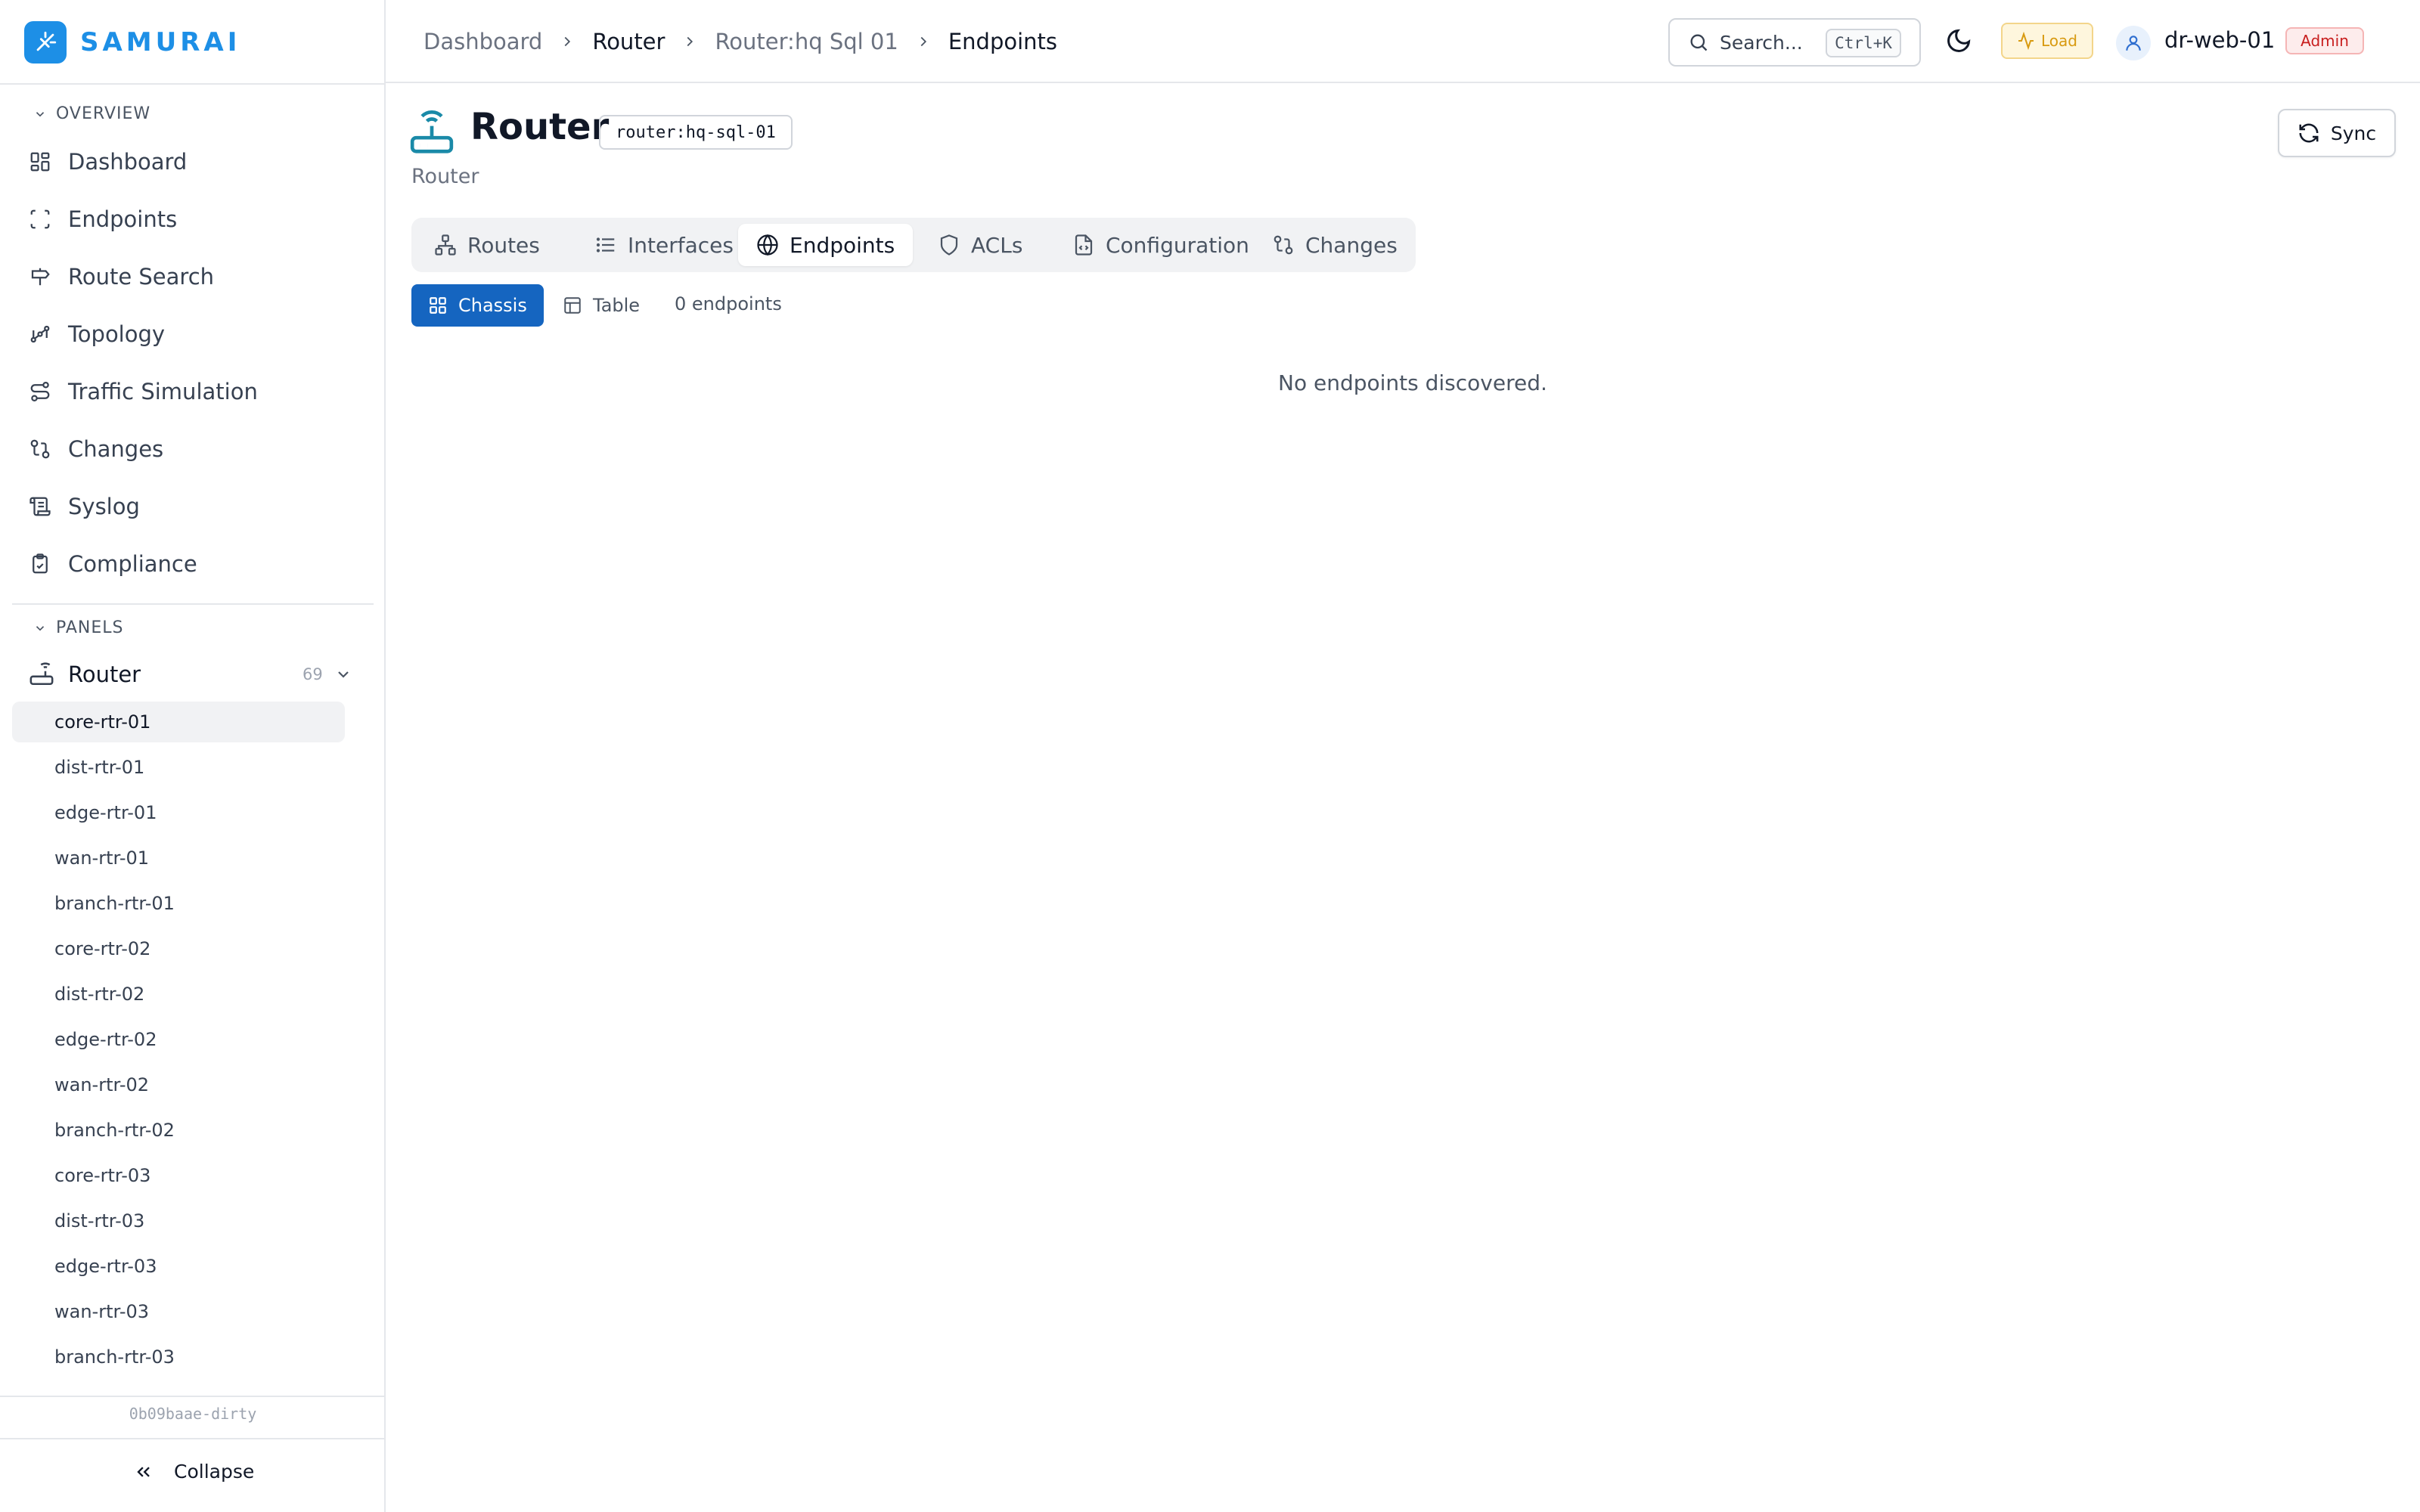  I want to click on tab-endpoints: Endpoints, so click(826, 245).